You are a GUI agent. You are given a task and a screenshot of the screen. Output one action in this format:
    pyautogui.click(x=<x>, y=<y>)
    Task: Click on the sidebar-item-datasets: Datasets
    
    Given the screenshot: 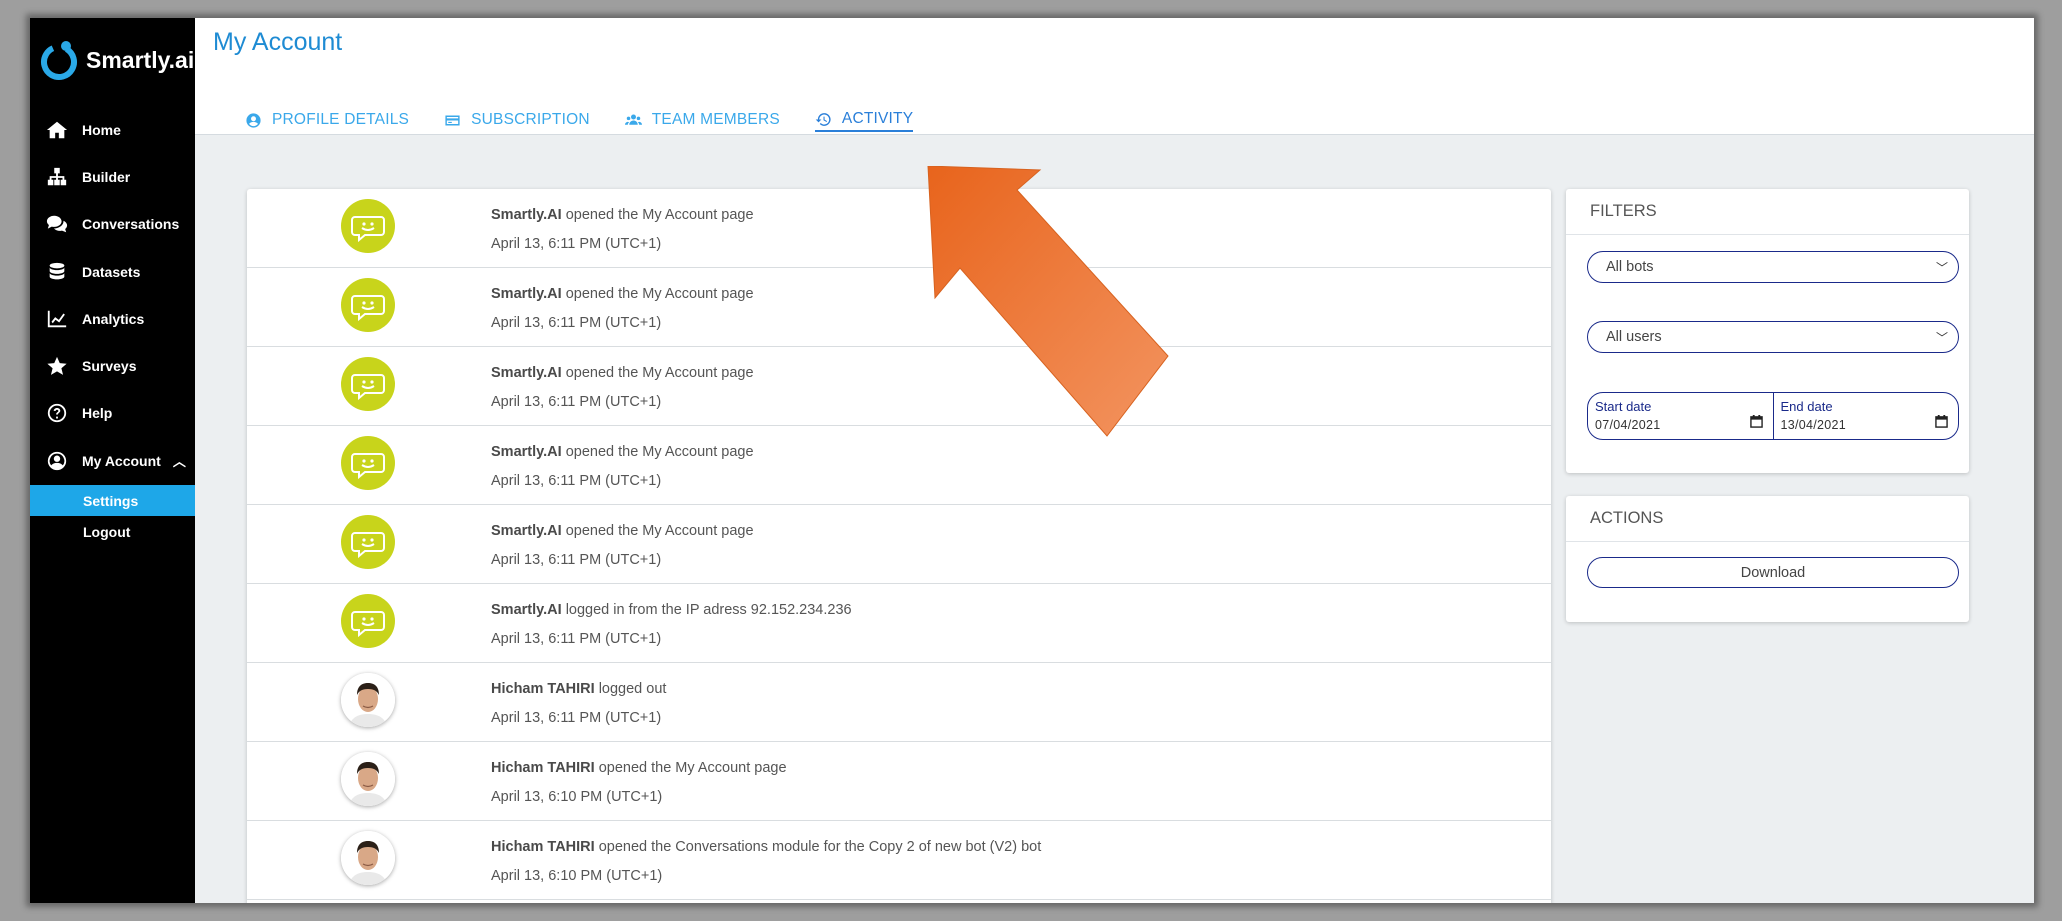 What is the action you would take?
    pyautogui.click(x=112, y=271)
    